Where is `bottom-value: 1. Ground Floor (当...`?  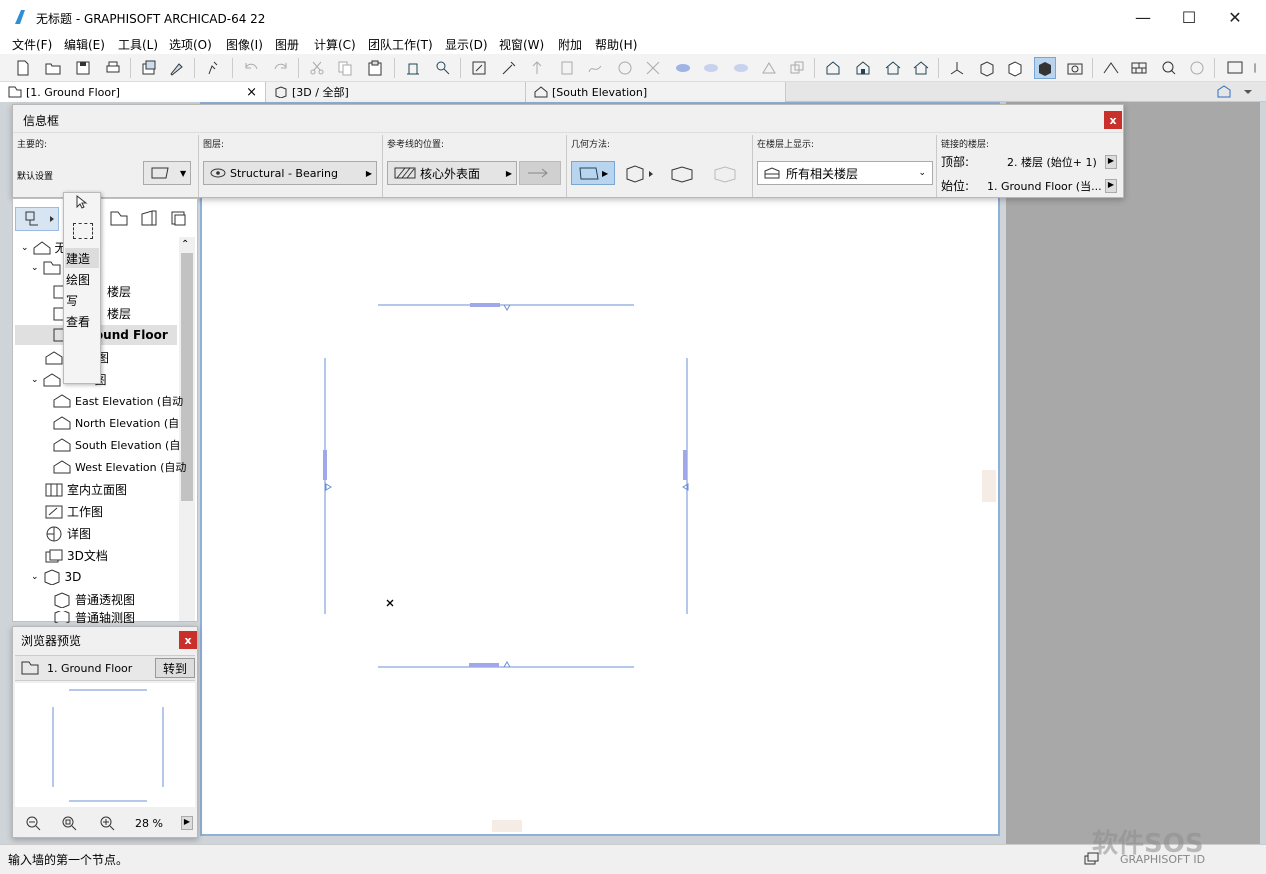 bottom-value: 1. Ground Floor (当... is located at coordinates (1044, 186).